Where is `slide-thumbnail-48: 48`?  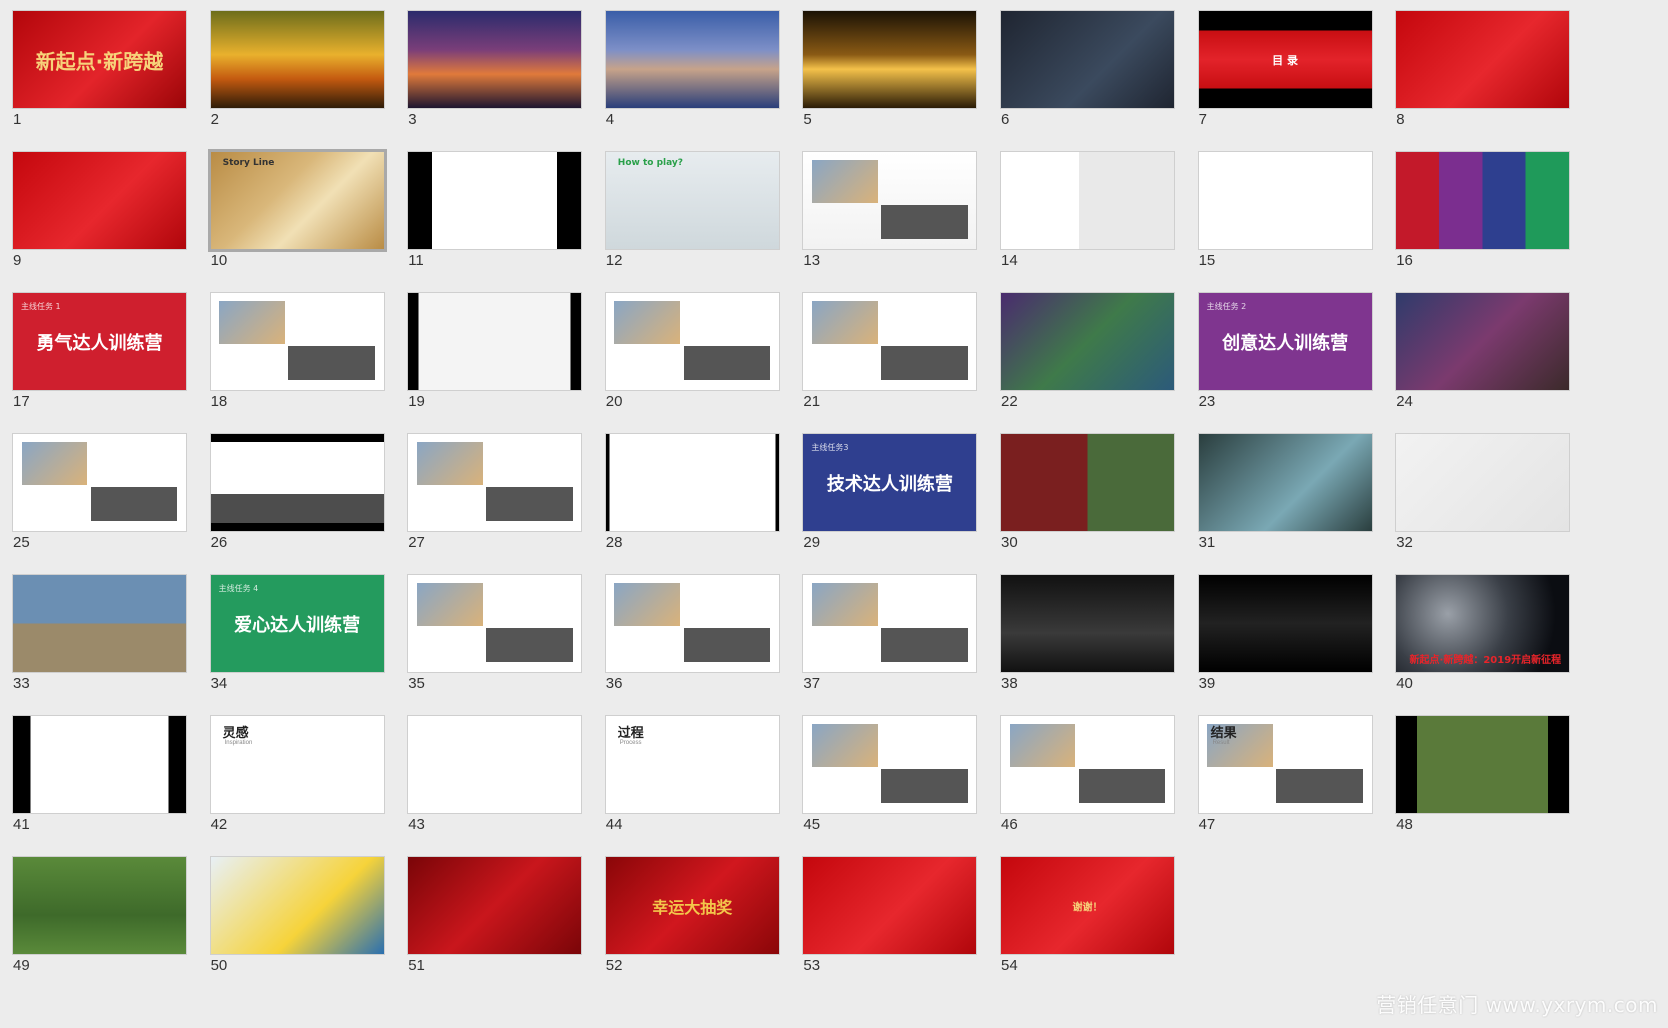 slide-thumbnail-48: 48 is located at coordinates (1483, 776).